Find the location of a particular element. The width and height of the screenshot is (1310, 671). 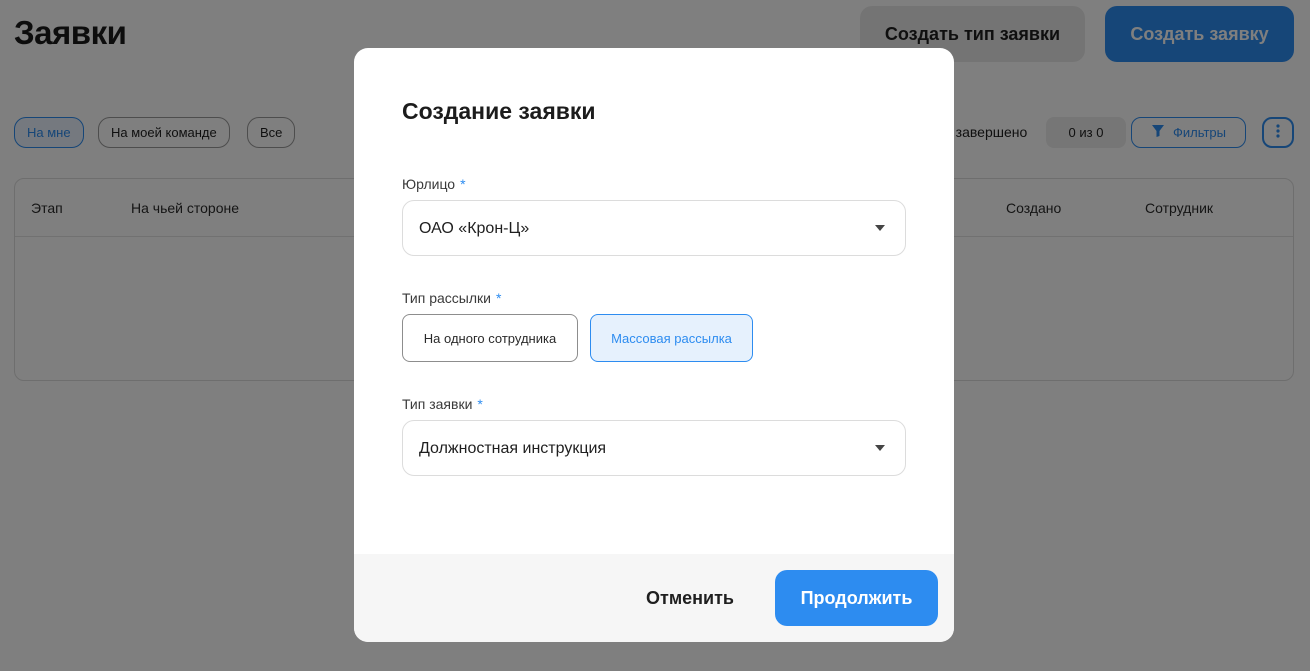

mailing-option-mass: Массовая рассылка is located at coordinates (671, 338).